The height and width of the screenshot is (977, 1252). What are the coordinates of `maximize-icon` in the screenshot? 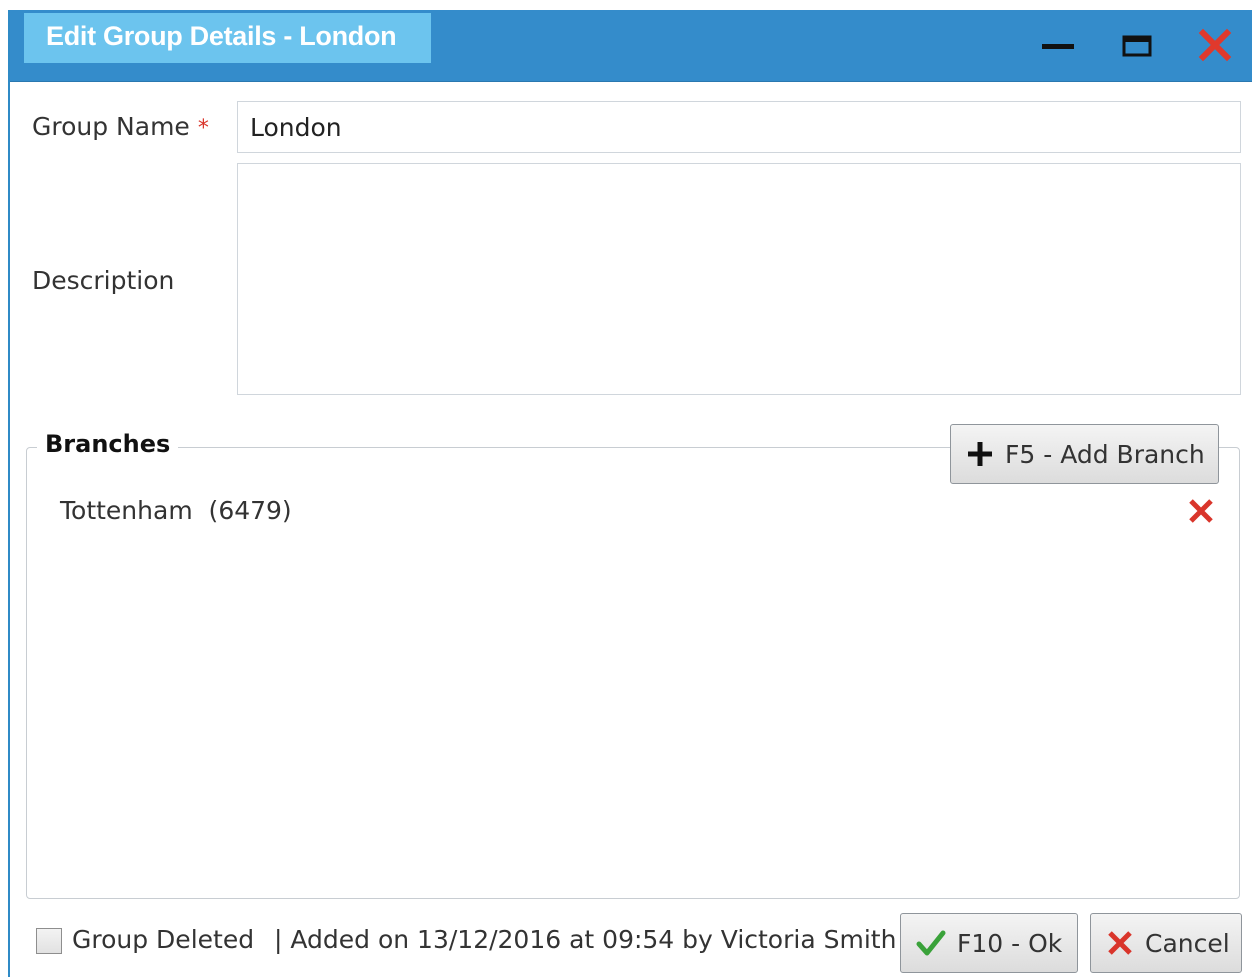 It's located at (1137, 46).